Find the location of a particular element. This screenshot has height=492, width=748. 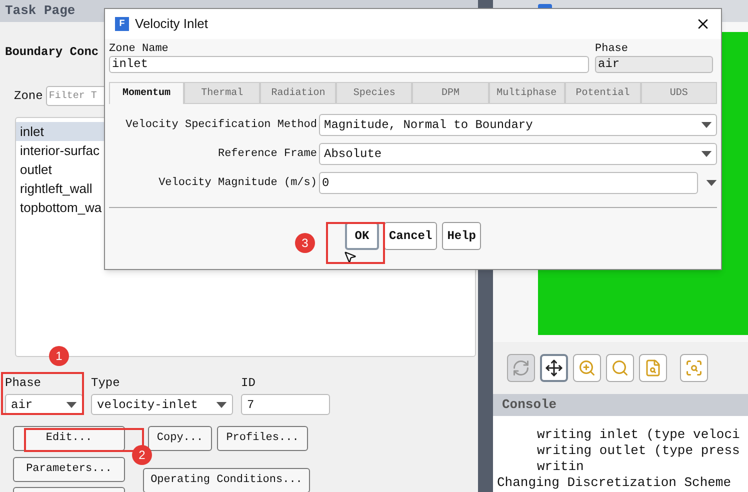

app-logo: F is located at coordinates (122, 24).